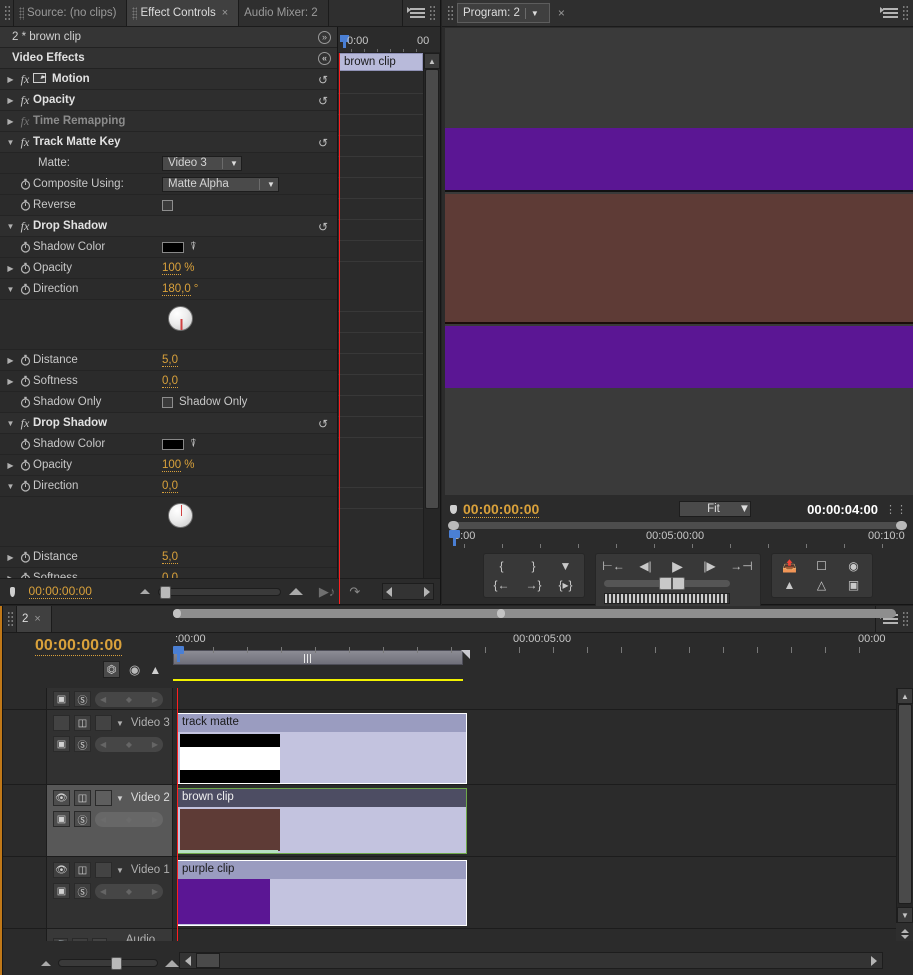  What do you see at coordinates (666, 598) in the screenshot?
I see `jog-wheel` at bounding box center [666, 598].